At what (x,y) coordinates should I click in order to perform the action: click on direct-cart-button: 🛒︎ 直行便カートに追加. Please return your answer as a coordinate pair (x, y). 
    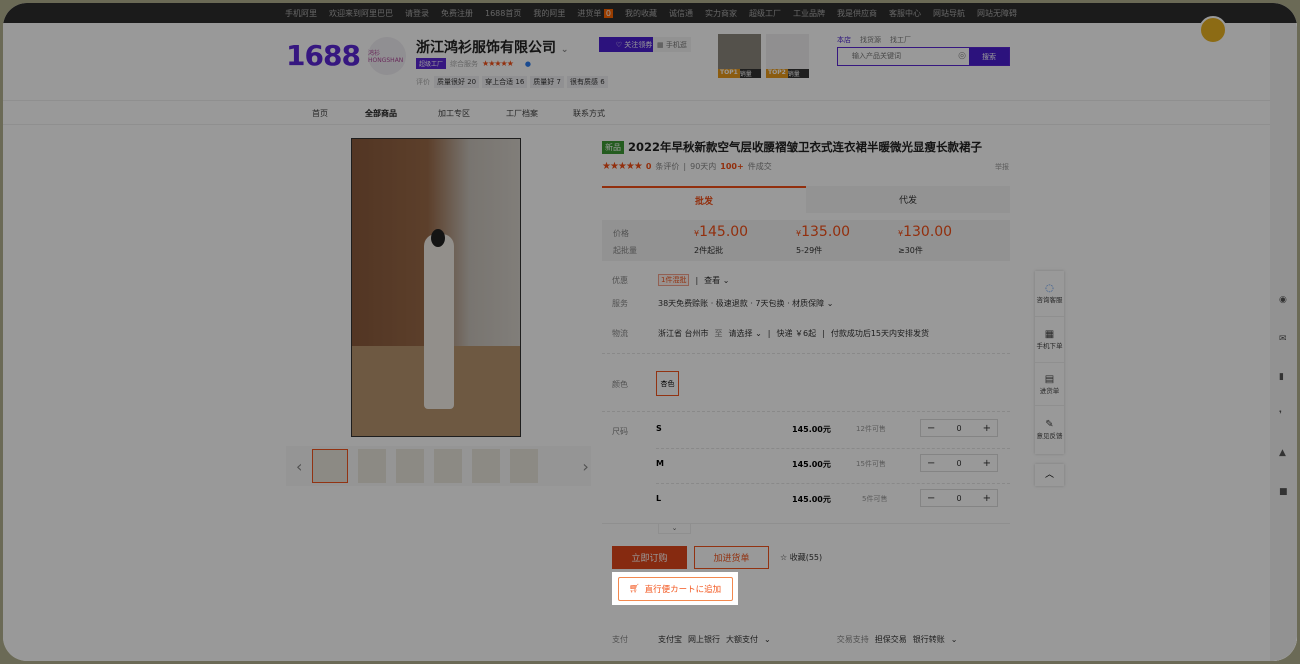
    Looking at the image, I should click on (675, 588).